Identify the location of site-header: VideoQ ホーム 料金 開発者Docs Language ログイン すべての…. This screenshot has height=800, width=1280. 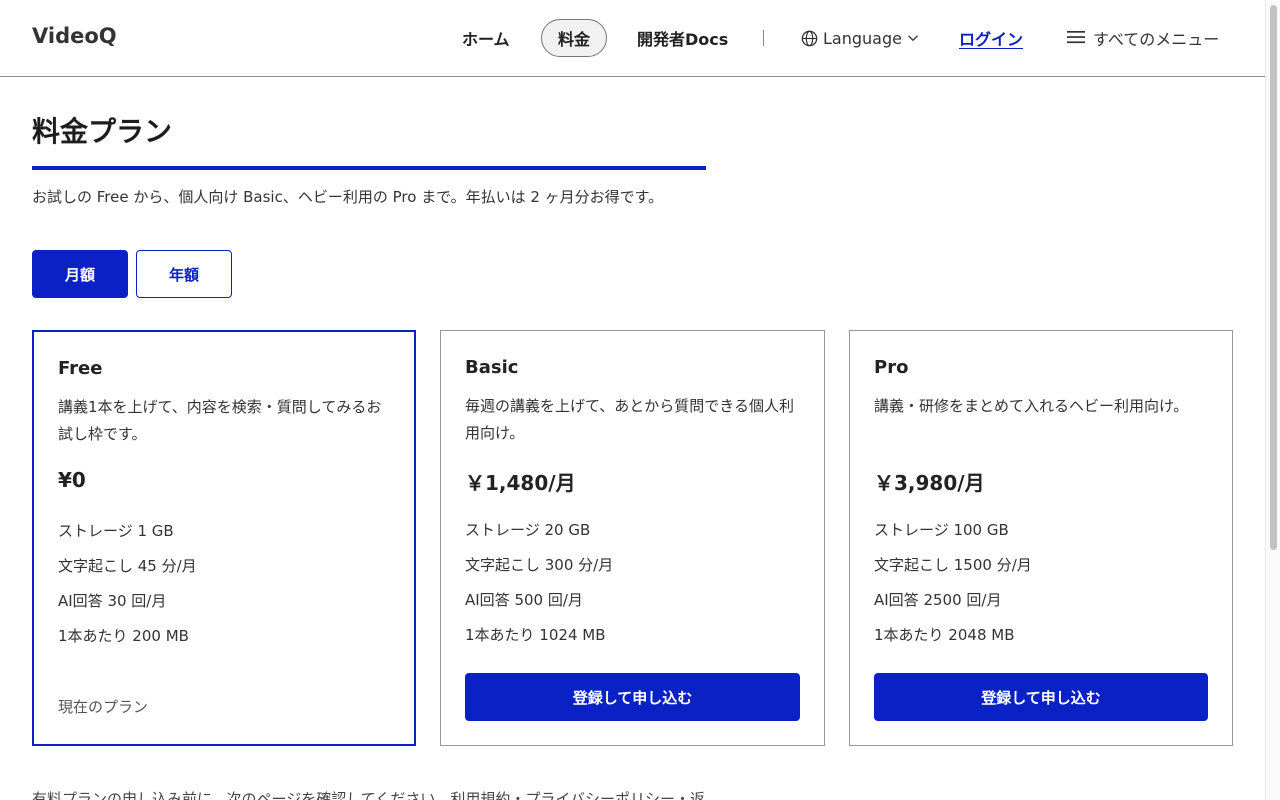
(632, 38).